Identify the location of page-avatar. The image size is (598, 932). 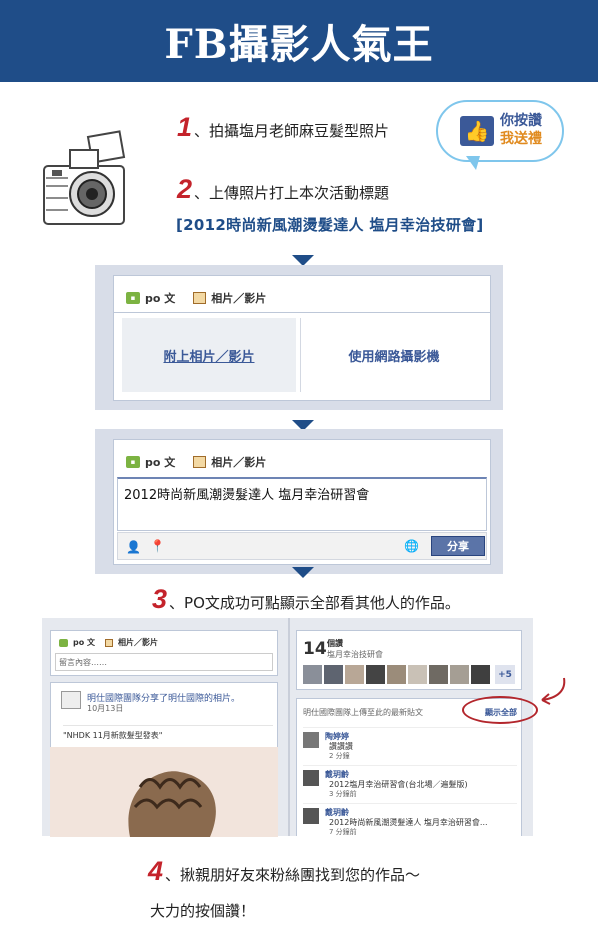
(71, 700).